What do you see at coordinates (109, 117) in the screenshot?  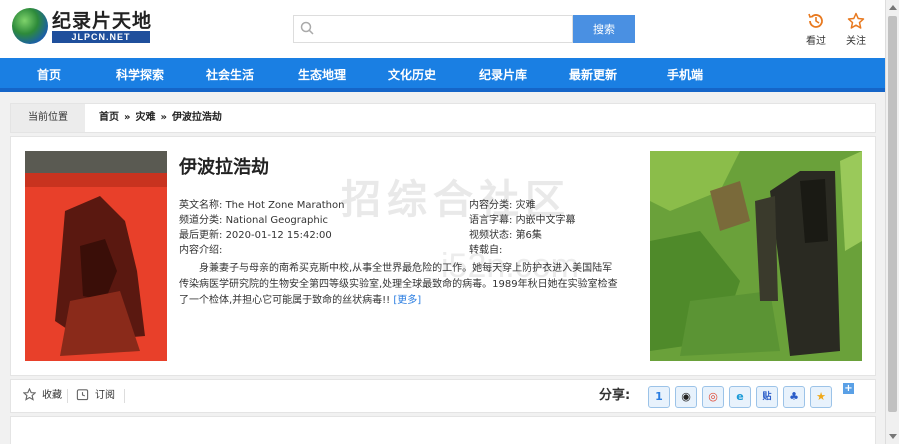 I see `breadcrumb-home: 首页` at bounding box center [109, 117].